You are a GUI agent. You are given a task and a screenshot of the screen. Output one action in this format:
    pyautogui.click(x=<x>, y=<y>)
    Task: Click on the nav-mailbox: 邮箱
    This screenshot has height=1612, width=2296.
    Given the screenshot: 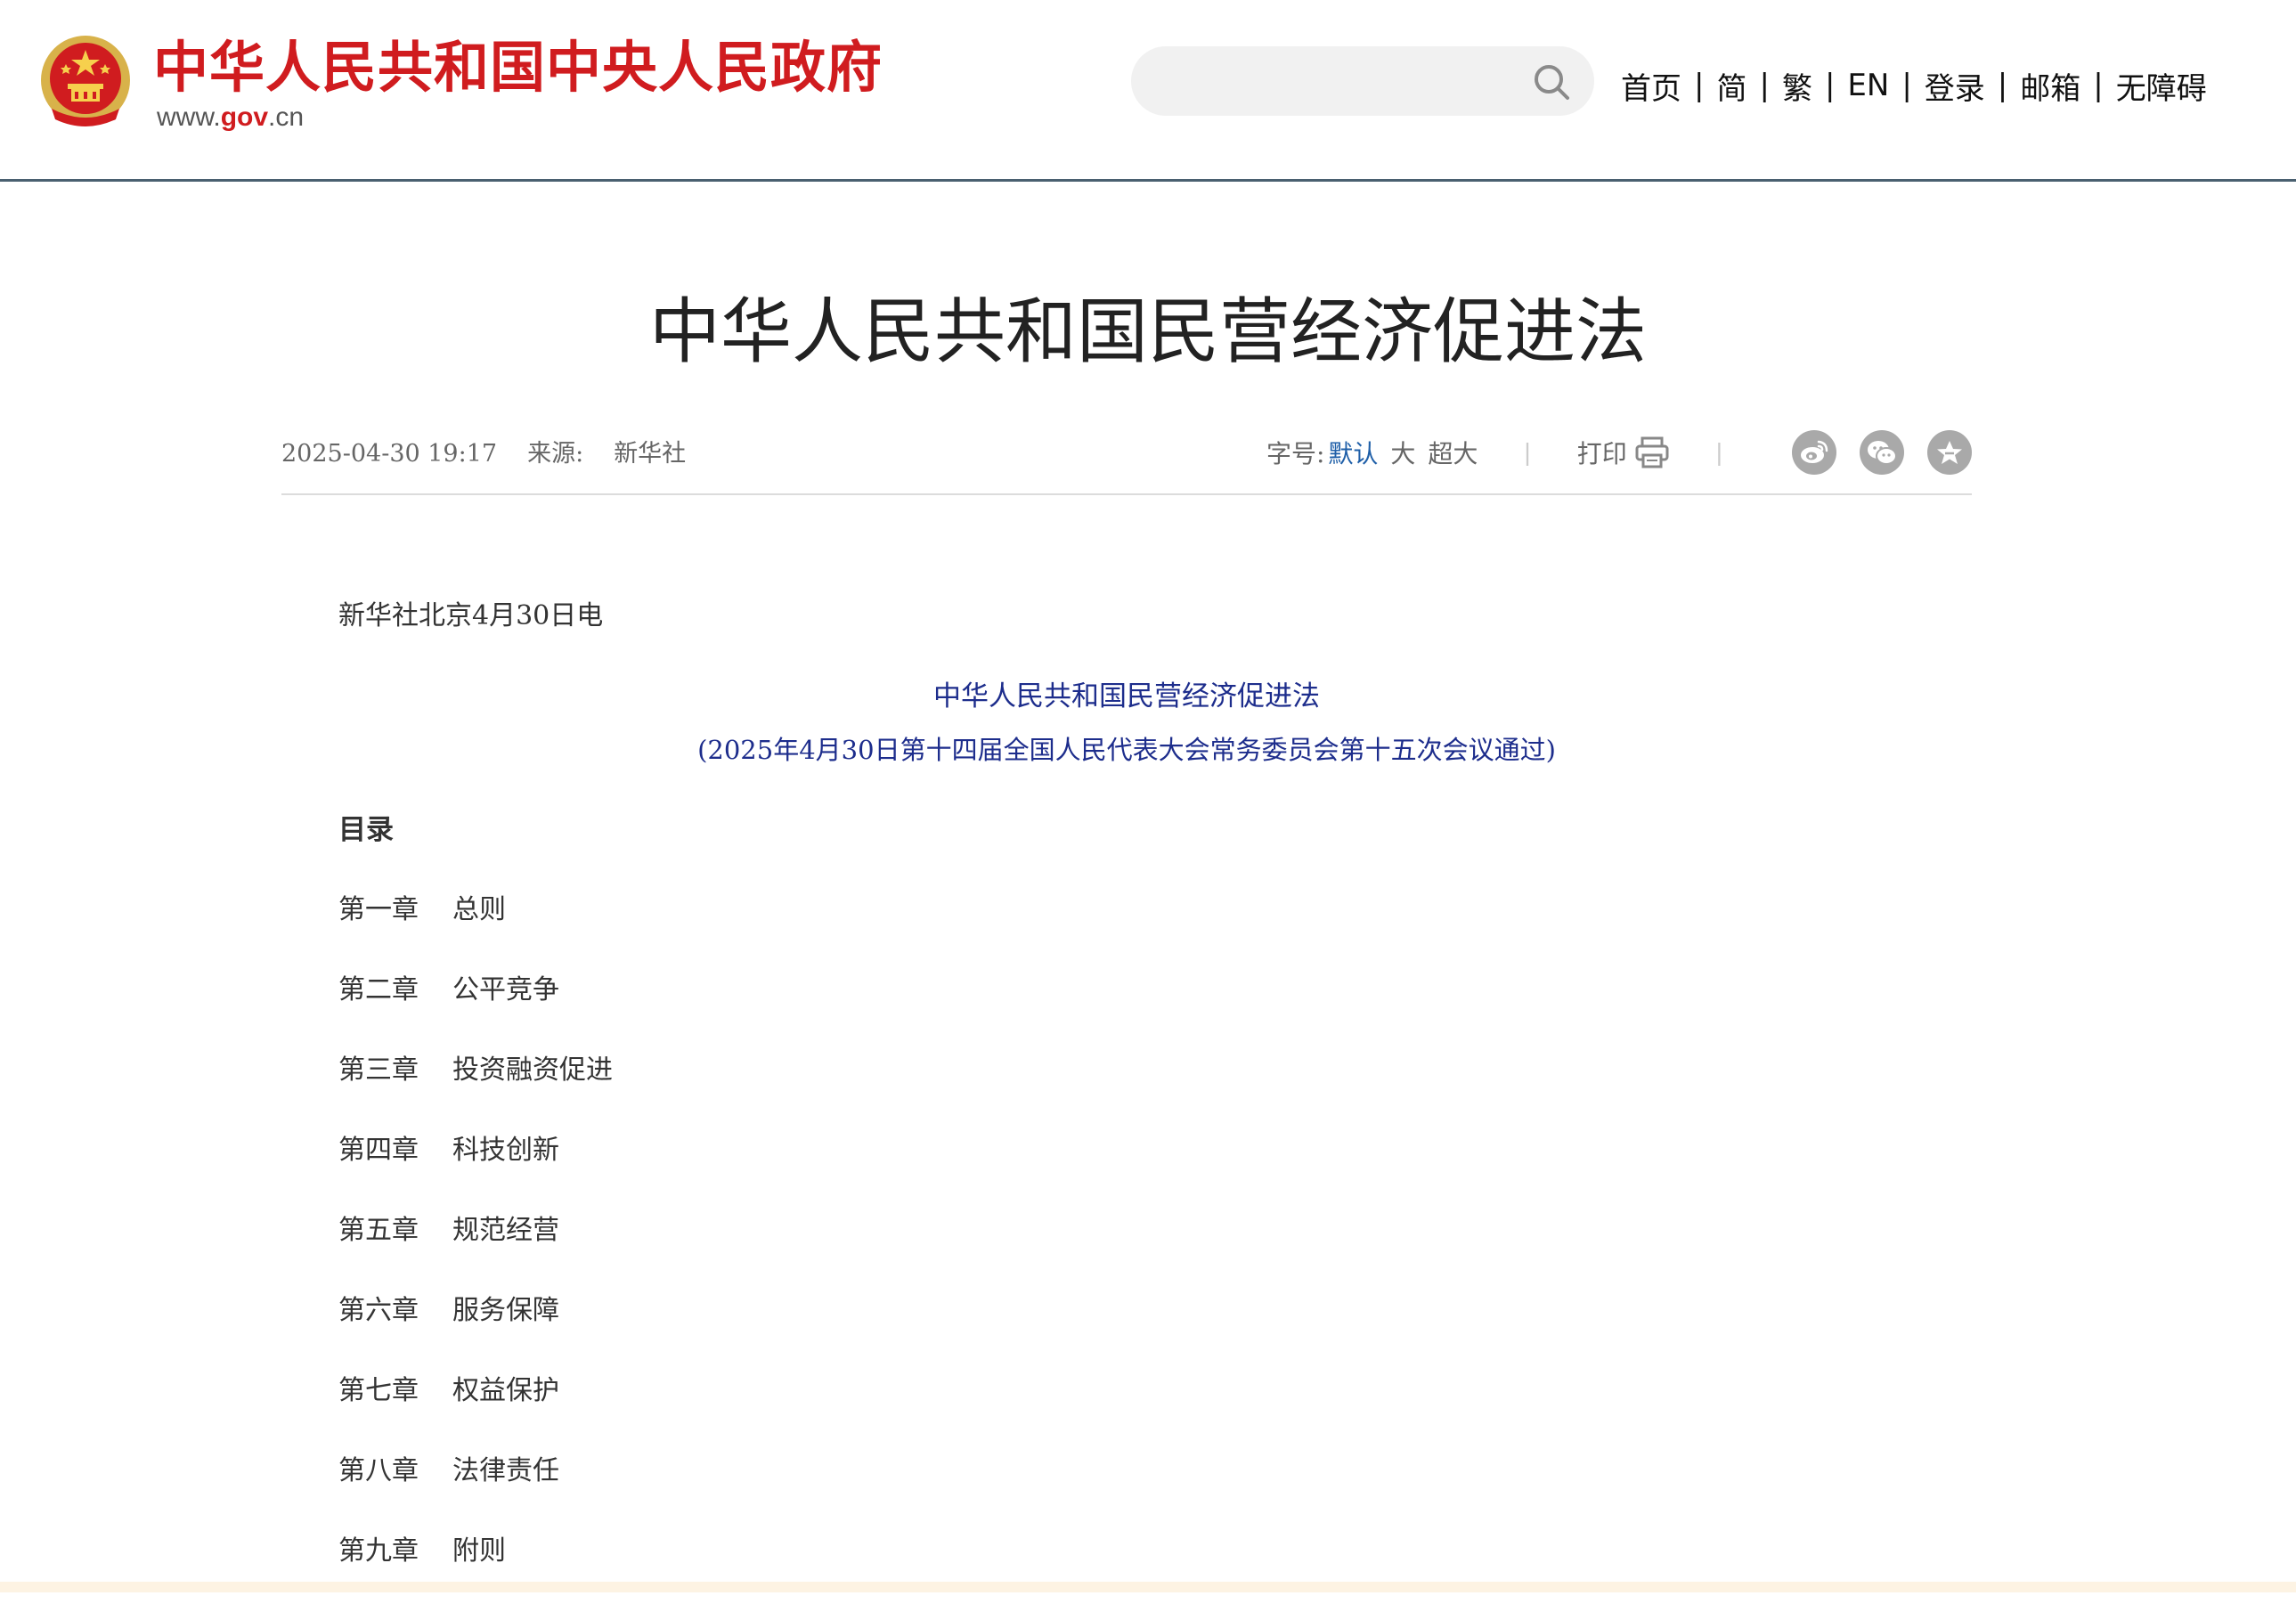 What is the action you would take?
    pyautogui.click(x=2050, y=86)
    